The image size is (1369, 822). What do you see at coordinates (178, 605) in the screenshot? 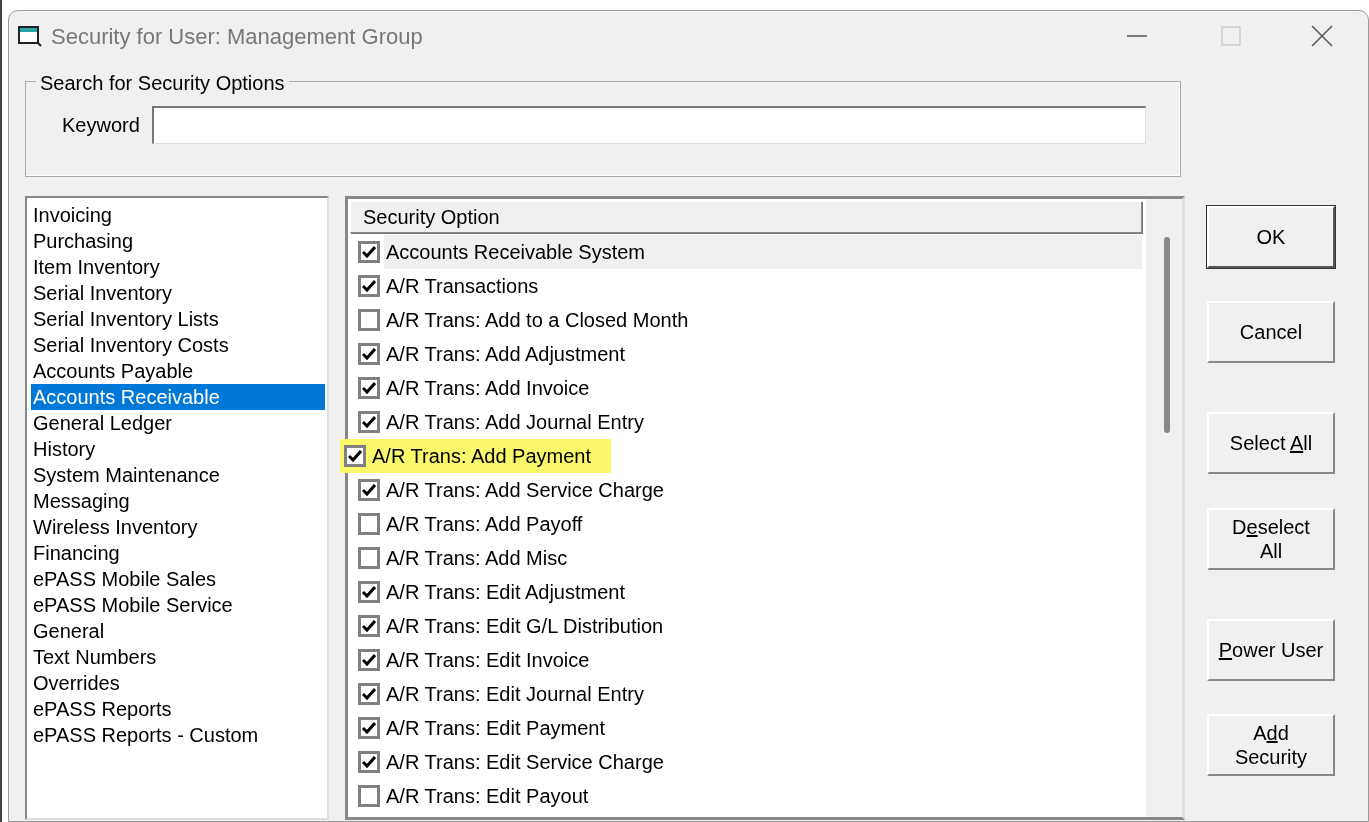
I see `category-item: ePASS Mobile Service` at bounding box center [178, 605].